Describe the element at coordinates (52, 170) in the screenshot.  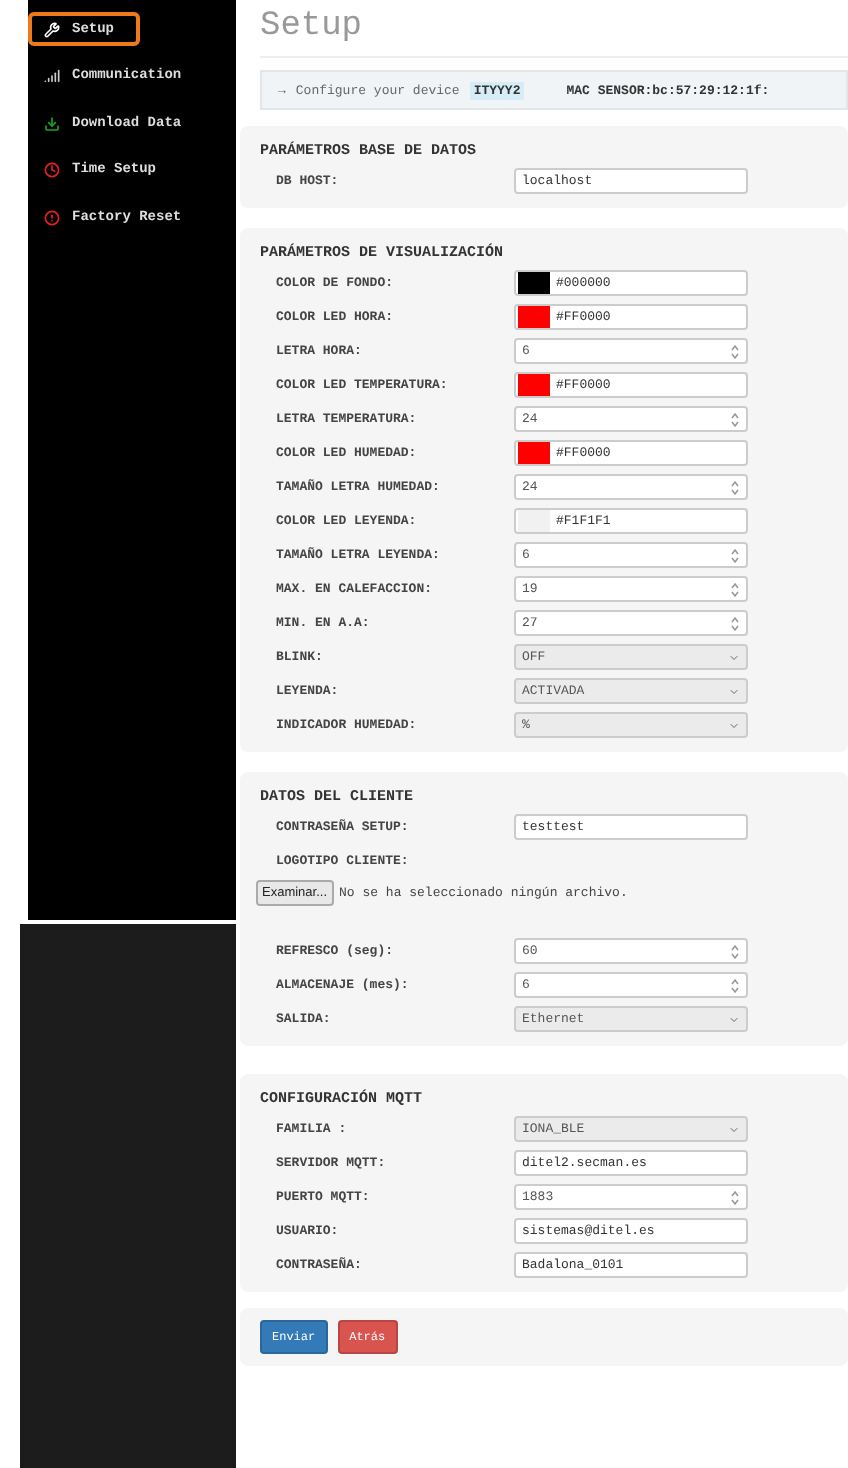
I see `clock-icon` at that location.